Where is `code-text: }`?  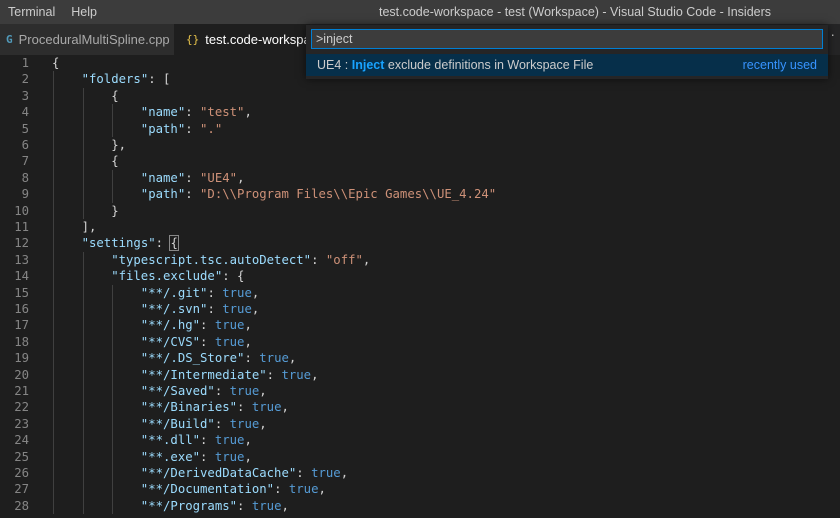 code-text: } is located at coordinates (114, 211).